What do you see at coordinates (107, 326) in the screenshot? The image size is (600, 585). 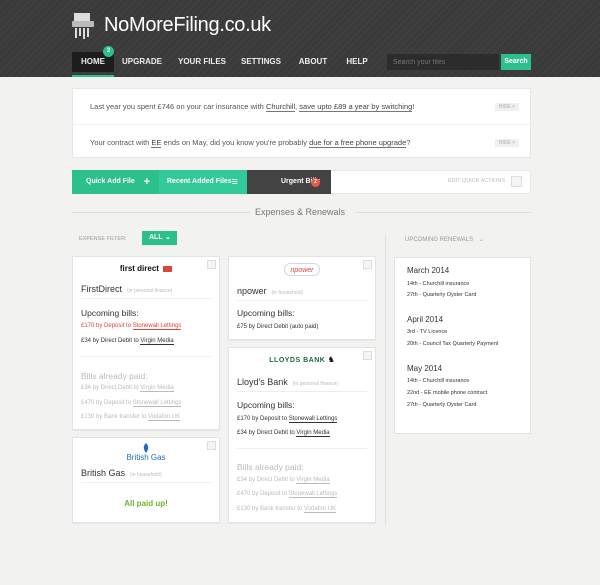 I see `bill-amount: £170 by Deposit to` at bounding box center [107, 326].